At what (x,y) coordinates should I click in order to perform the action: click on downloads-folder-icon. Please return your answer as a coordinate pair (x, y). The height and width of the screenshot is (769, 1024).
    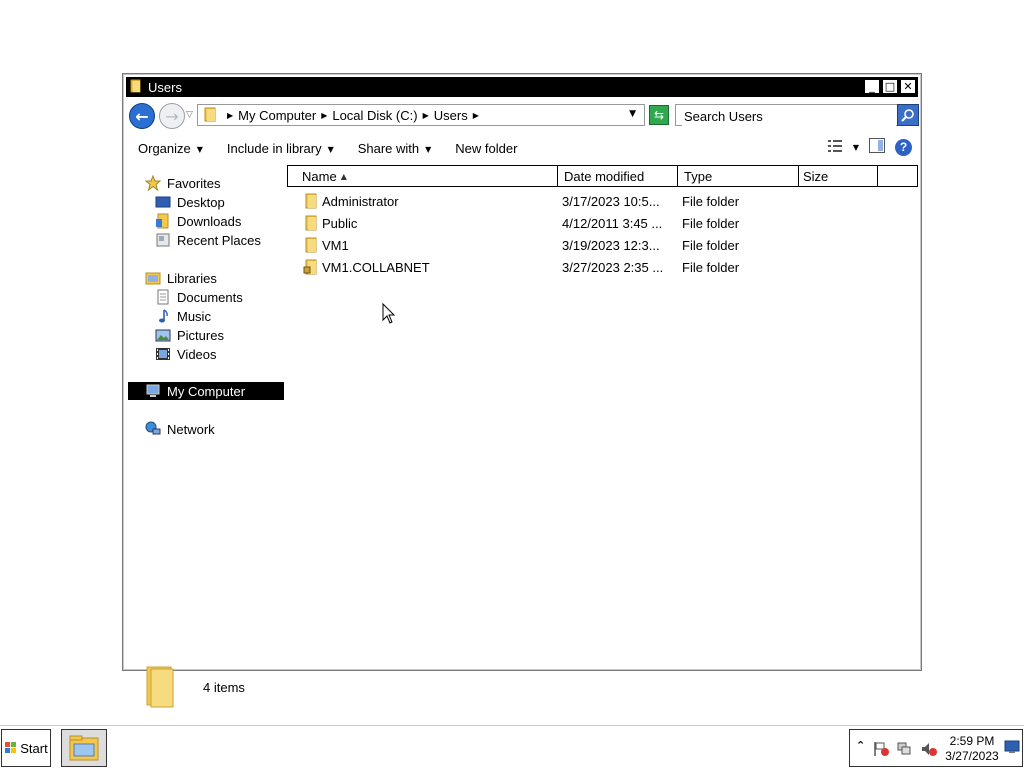
    Looking at the image, I should click on (163, 221).